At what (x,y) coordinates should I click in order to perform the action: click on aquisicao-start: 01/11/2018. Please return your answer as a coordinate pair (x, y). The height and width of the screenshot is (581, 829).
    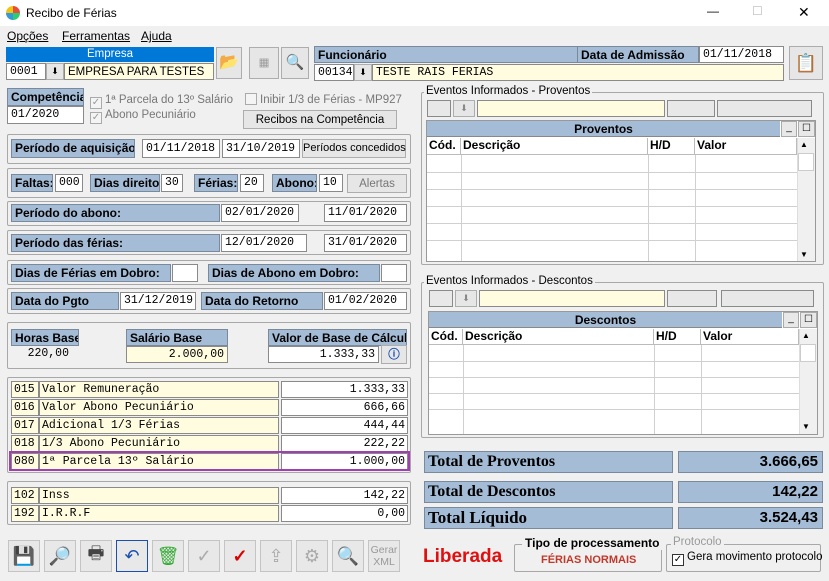
    Looking at the image, I should click on (181, 148).